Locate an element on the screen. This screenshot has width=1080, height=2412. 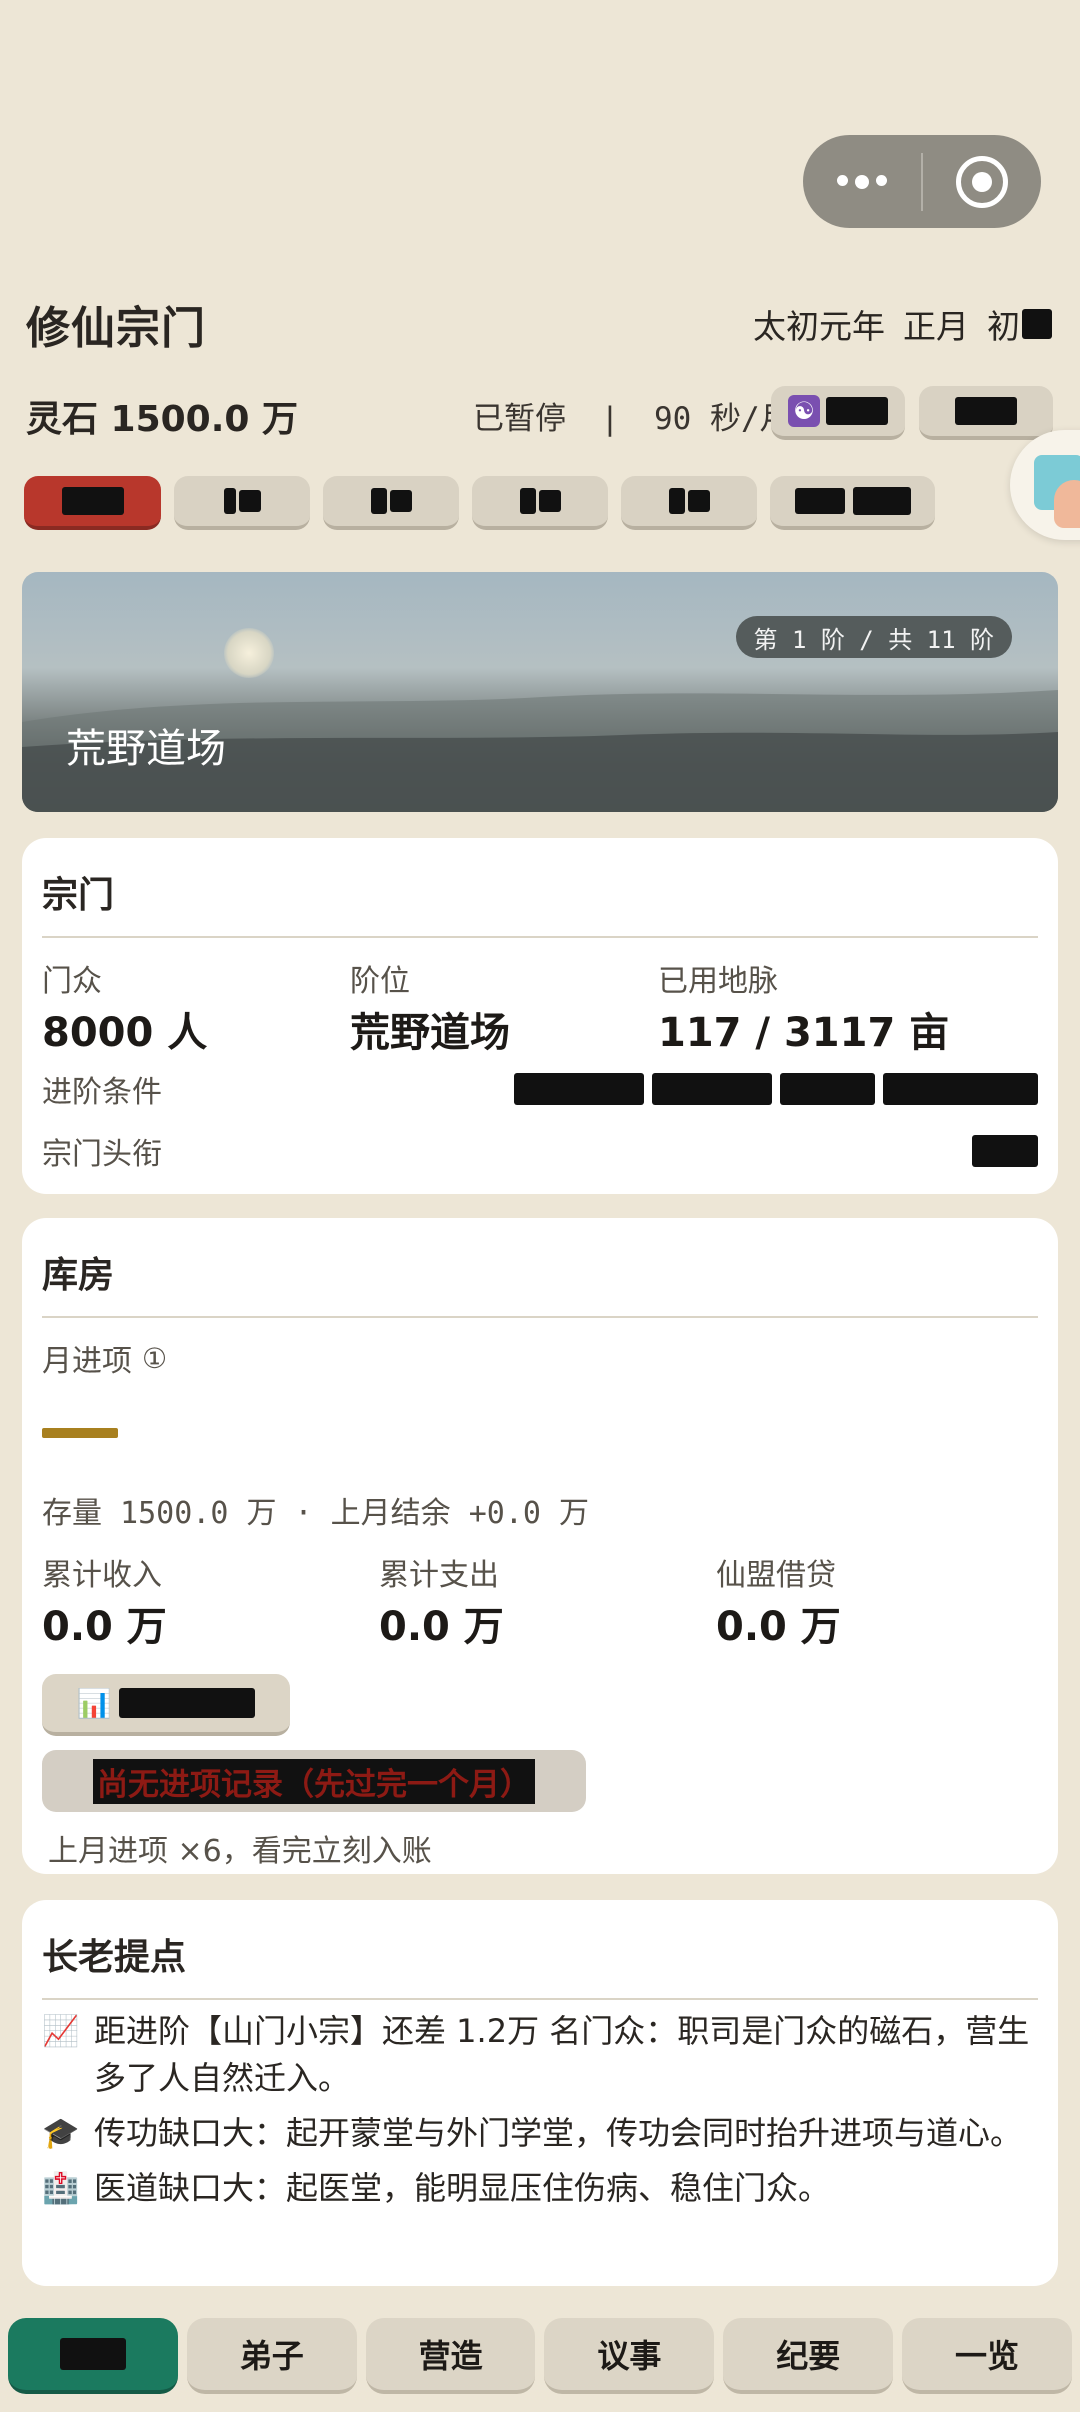
title-value is located at coordinates (1005, 1151).